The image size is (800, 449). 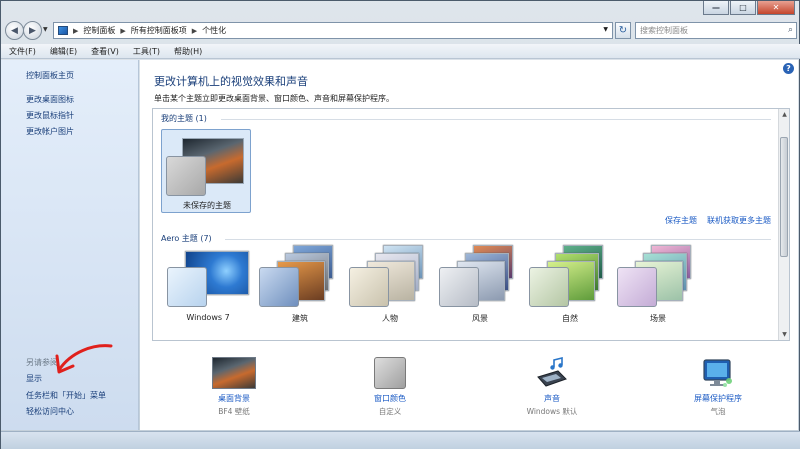 I want to click on desktop-background-button: 桌面背景 BF4 壁纸, so click(x=234, y=387).